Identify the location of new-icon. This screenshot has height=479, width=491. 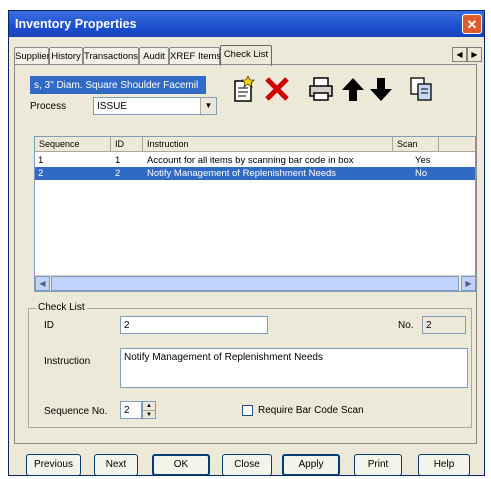
(244, 88).